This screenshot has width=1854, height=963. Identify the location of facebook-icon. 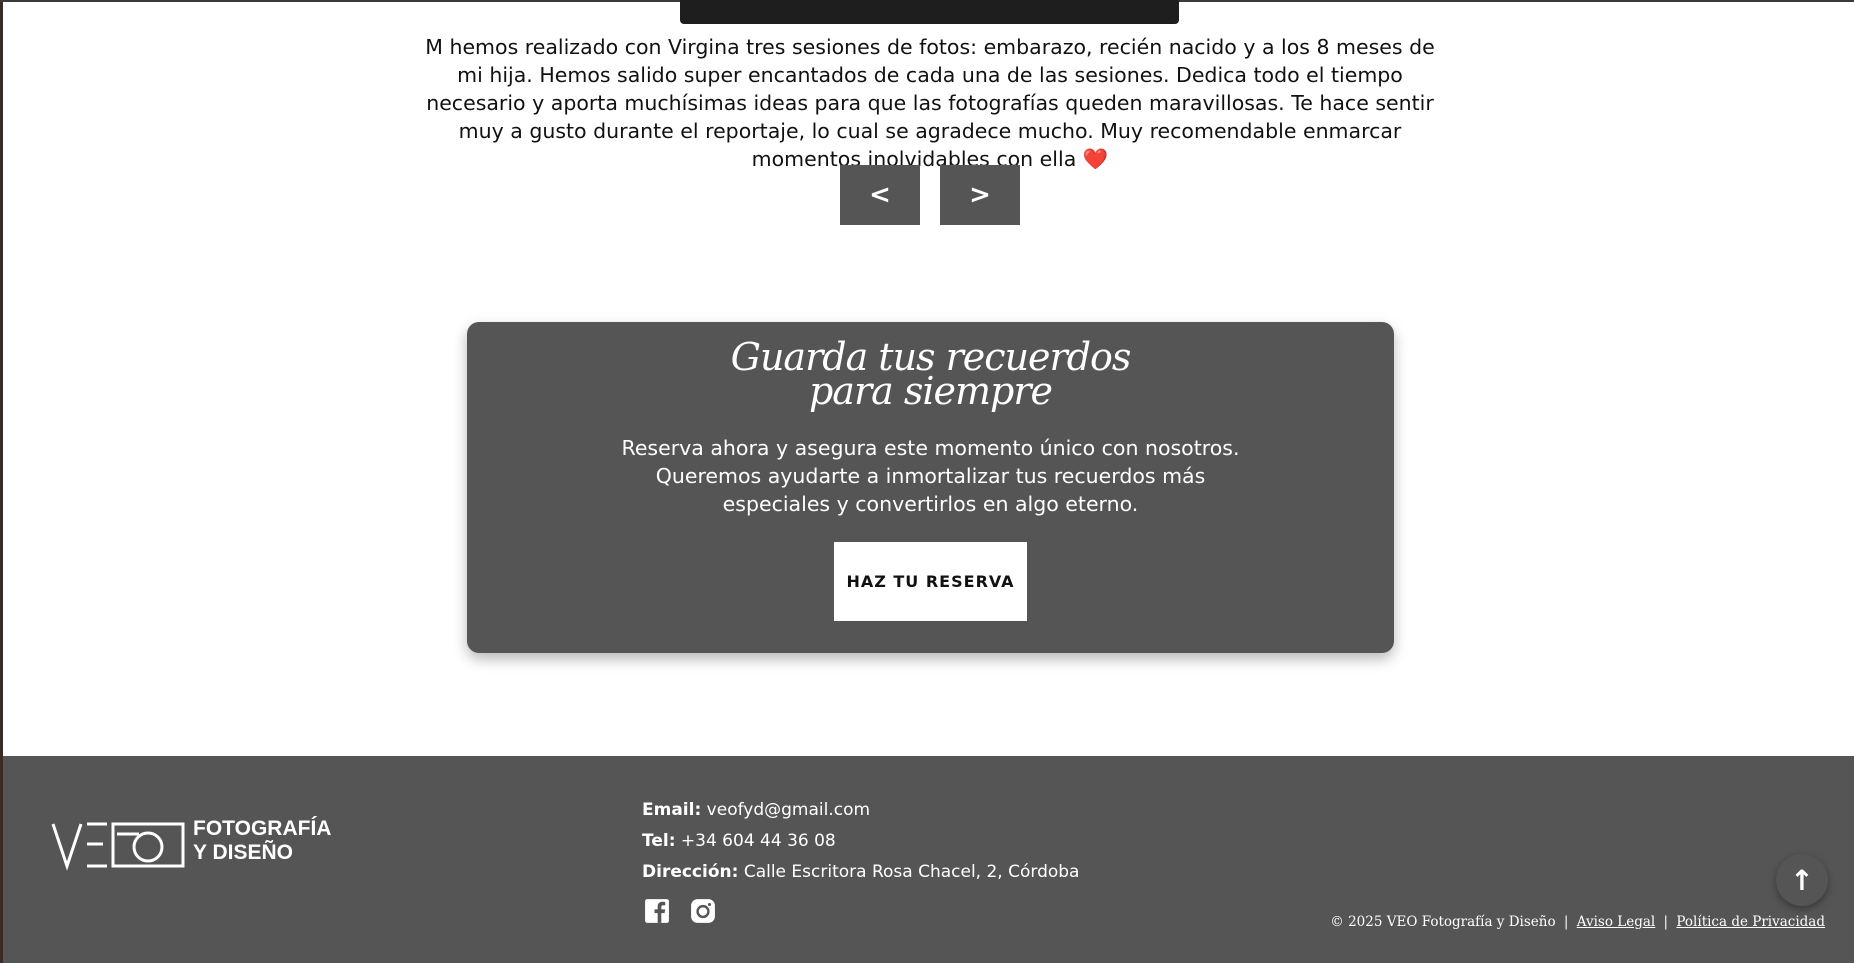
(657, 911).